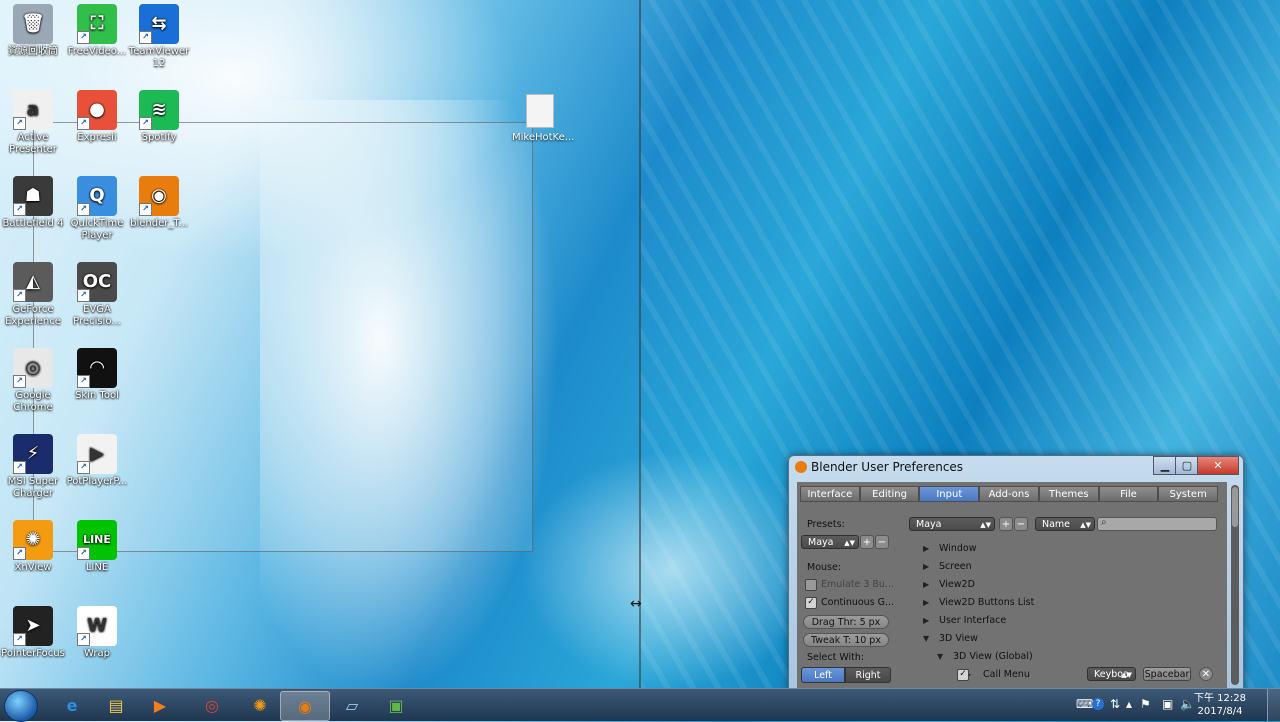  I want to click on desktop-icon: LINE ↗ LINE, so click(97, 547).